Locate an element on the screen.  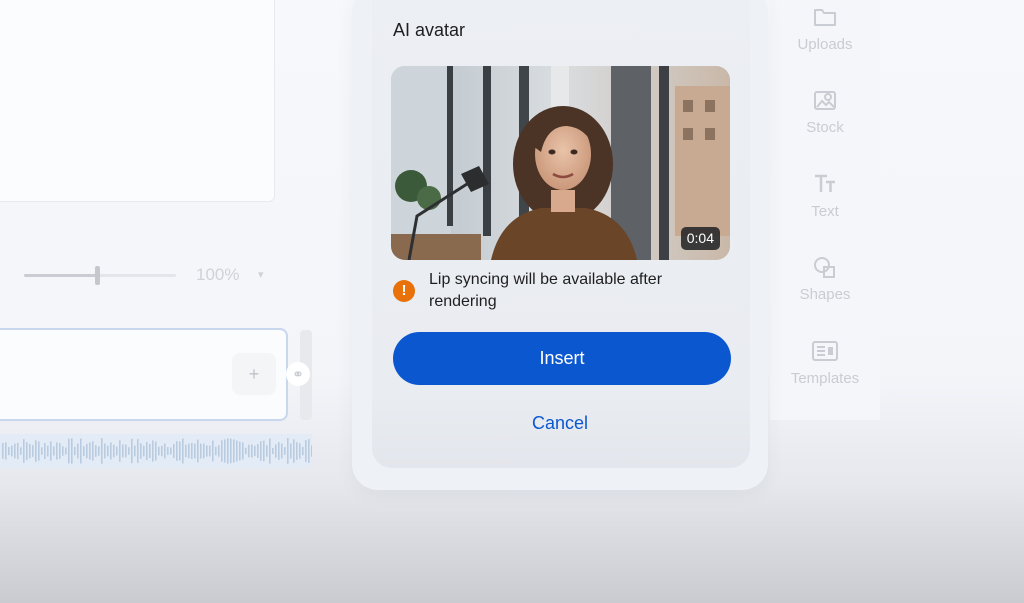
zoom-slider-thumb is located at coordinates (97, 275).